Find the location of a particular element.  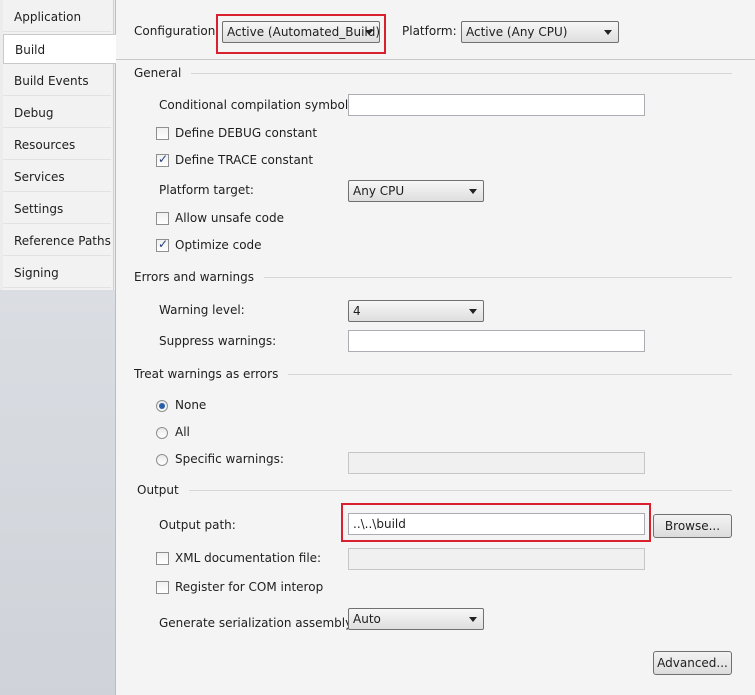

errors-section-title: Errors and warnings is located at coordinates (199, 277).